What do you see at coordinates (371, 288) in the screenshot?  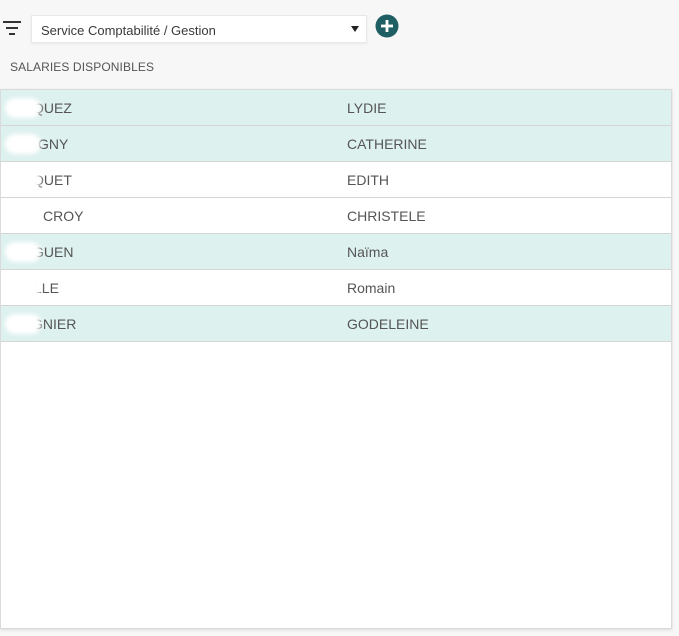 I see `employee-first-name: Romain` at bounding box center [371, 288].